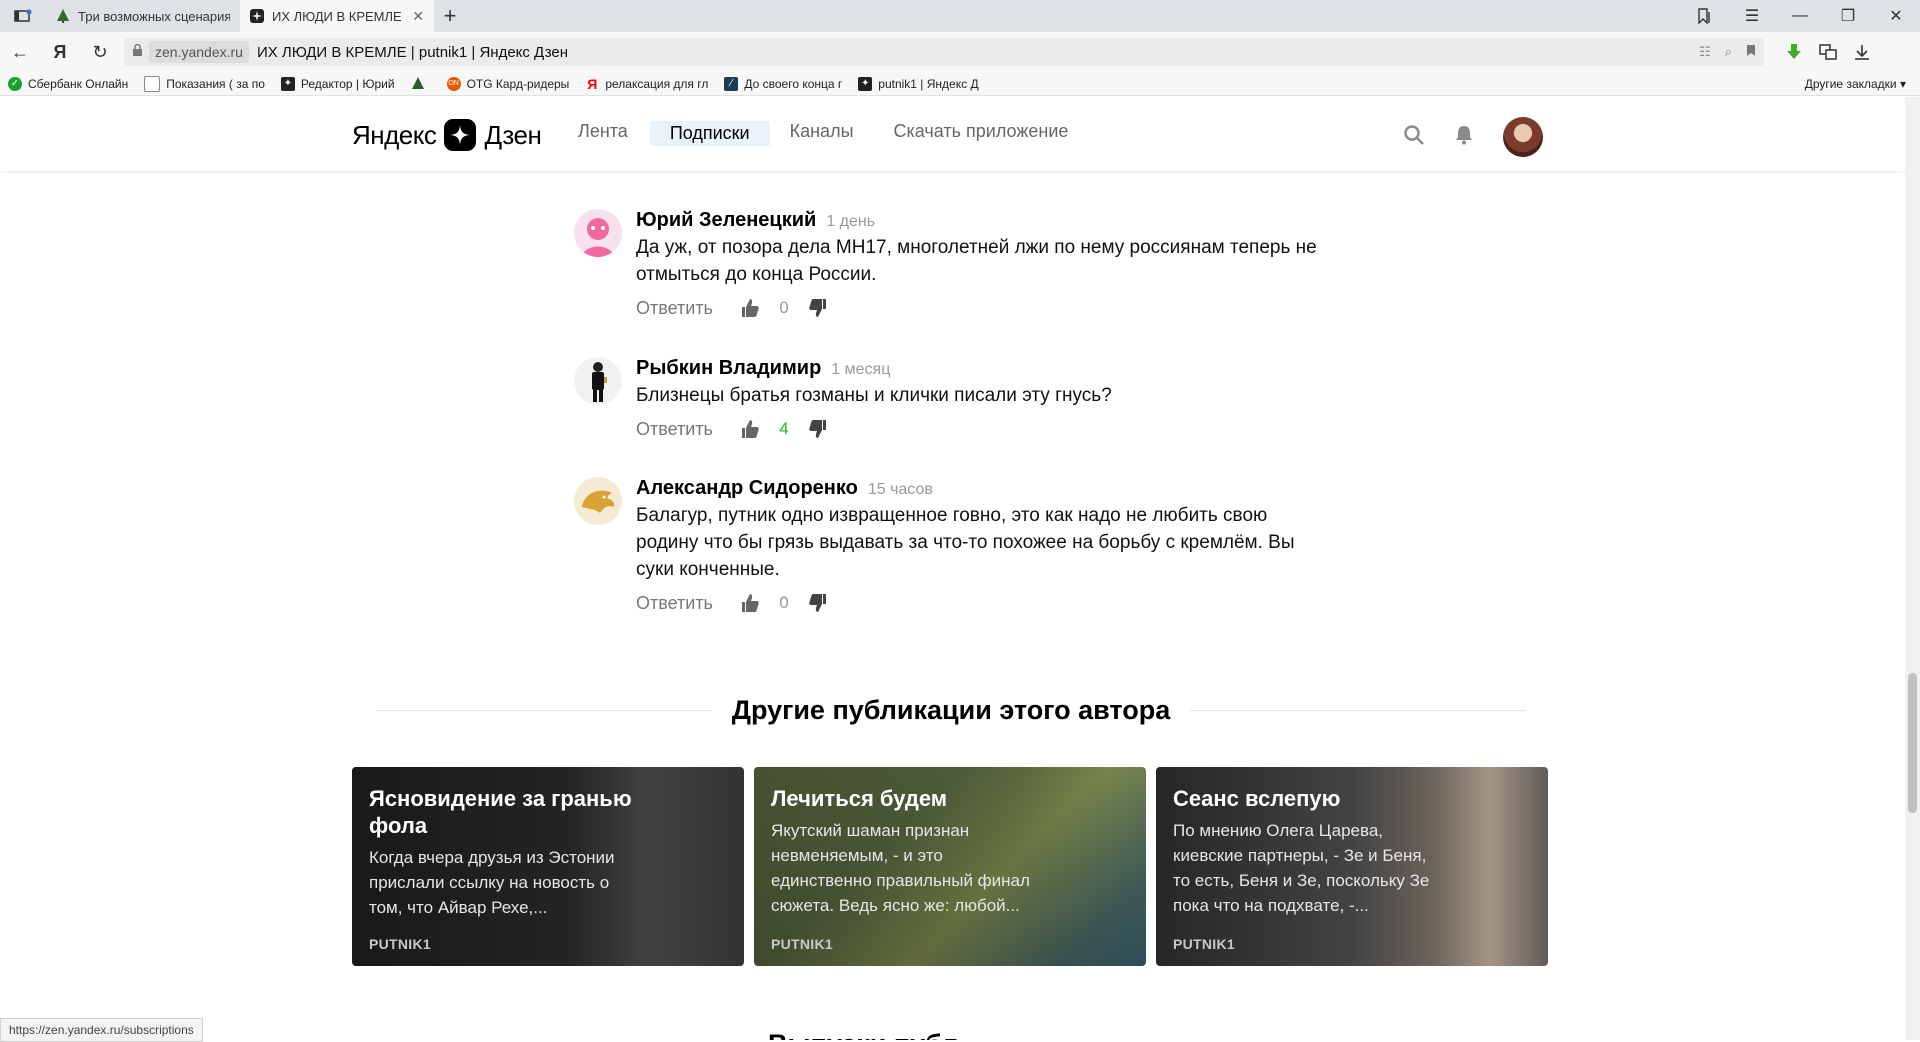 The height and width of the screenshot is (1042, 1920). What do you see at coordinates (657, 83) in the screenshot?
I see `bookmark-label: релаксация для гл` at bounding box center [657, 83].